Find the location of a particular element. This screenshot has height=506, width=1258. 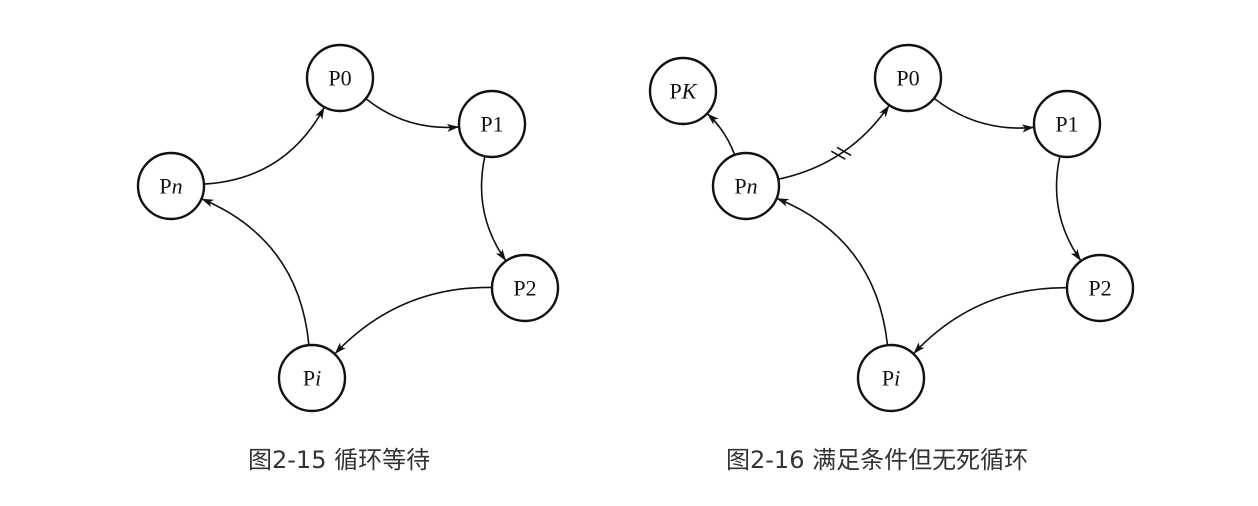

node-label: PK is located at coordinates (684, 91).